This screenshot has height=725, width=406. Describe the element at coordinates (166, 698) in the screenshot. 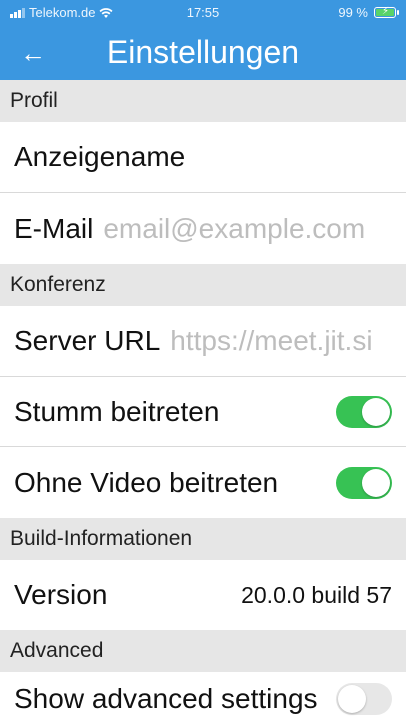

I see `advanced-label: Show advanced settings` at that location.